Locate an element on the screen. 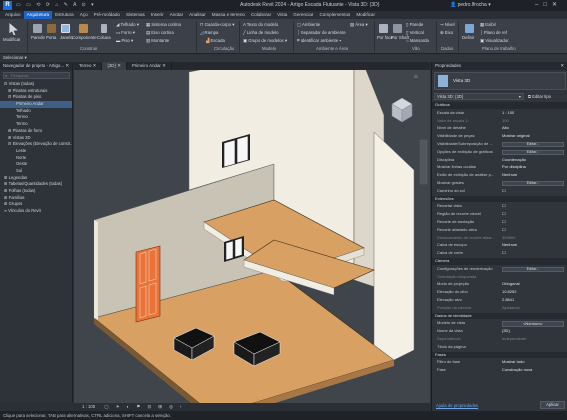 The width and height of the screenshot is (567, 420). ribbon-tab-1: Arquitetura is located at coordinates (38, 15).